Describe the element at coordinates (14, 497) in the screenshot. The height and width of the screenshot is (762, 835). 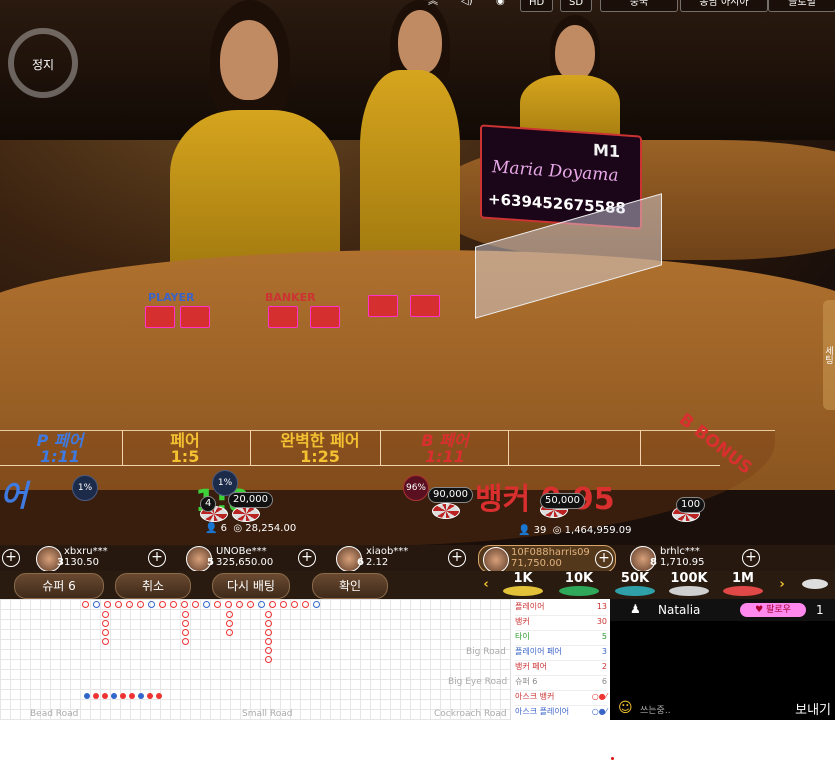
I see `bet-player: 어` at that location.